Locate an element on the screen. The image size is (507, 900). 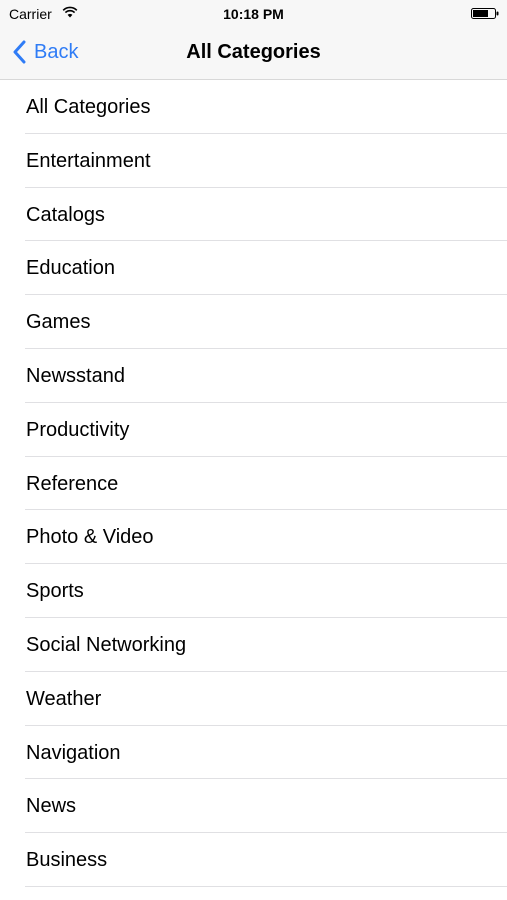
list-item: News is located at coordinates (253, 806).